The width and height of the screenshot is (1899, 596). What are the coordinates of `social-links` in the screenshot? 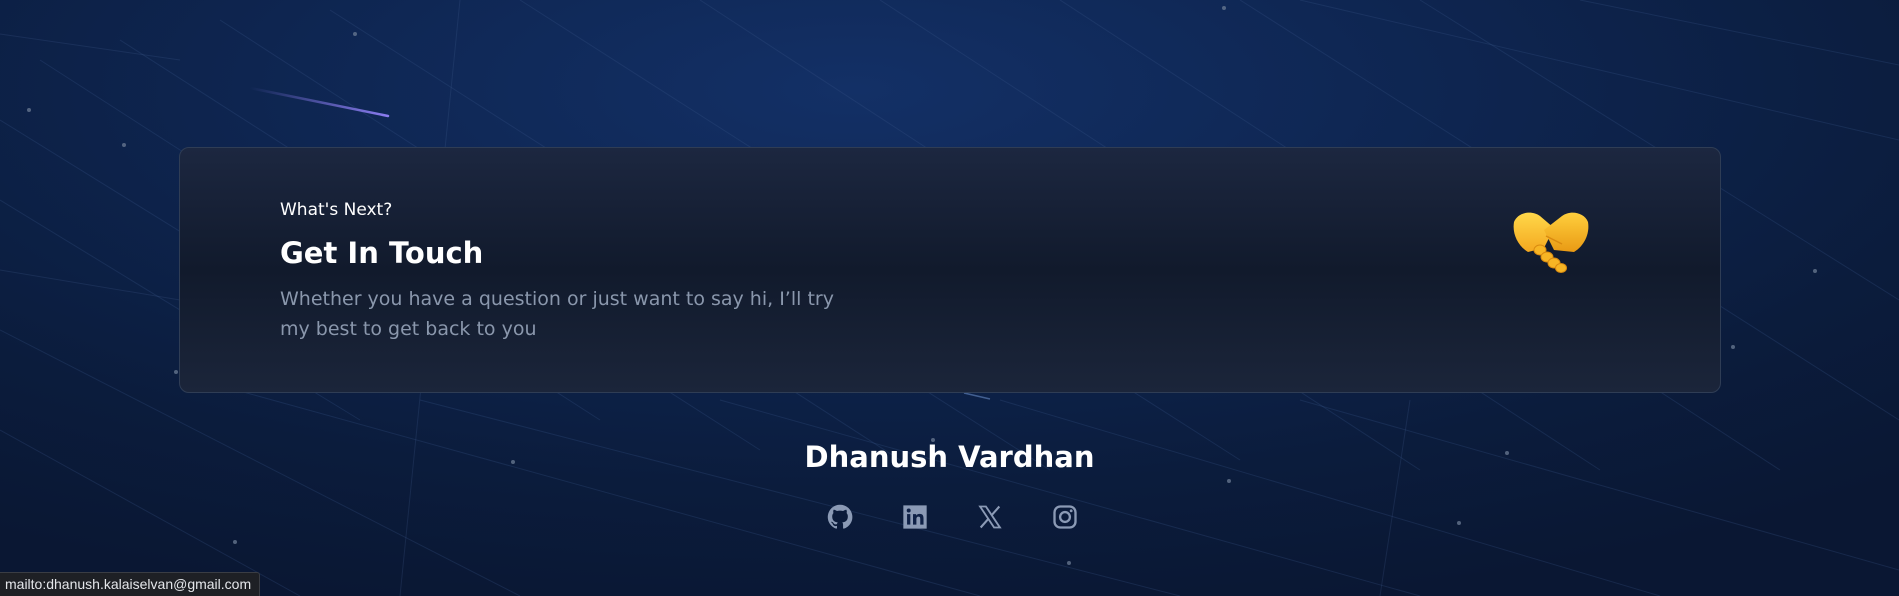 It's located at (950, 517).